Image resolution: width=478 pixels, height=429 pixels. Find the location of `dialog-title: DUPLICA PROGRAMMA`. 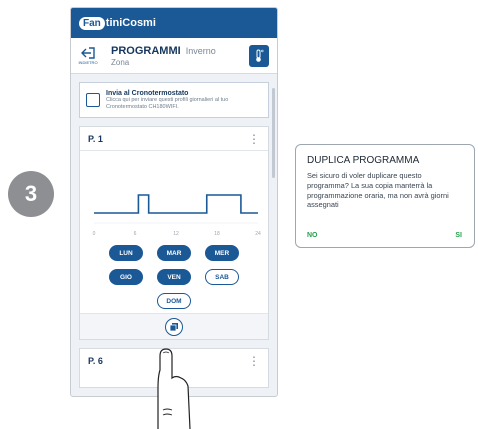

dialog-title: DUPLICA PROGRAMMA is located at coordinates (363, 160).